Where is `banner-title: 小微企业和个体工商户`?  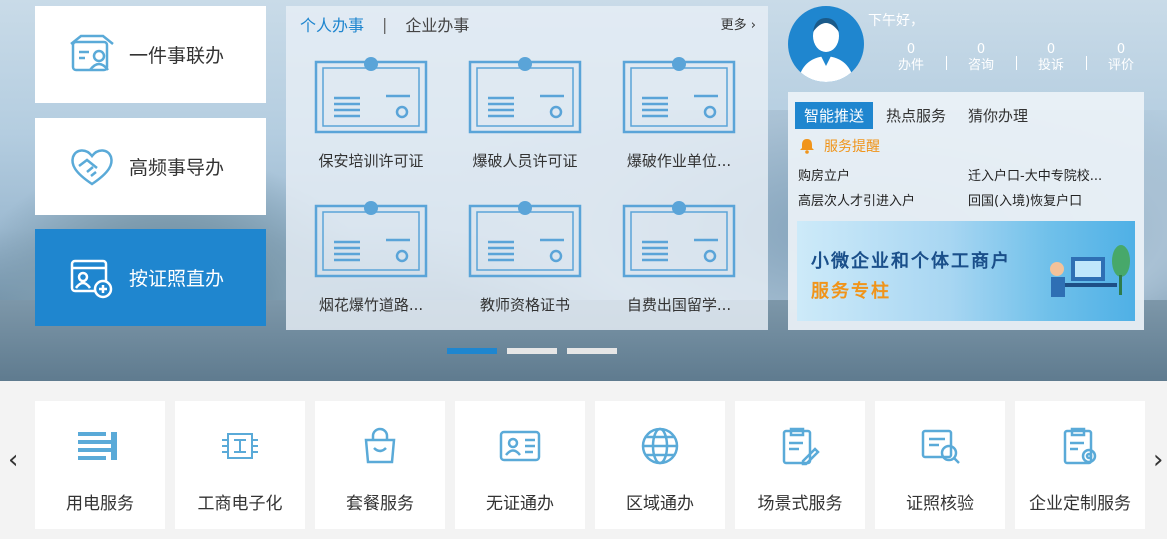 banner-title: 小微企业和个体工商户 is located at coordinates (911, 261).